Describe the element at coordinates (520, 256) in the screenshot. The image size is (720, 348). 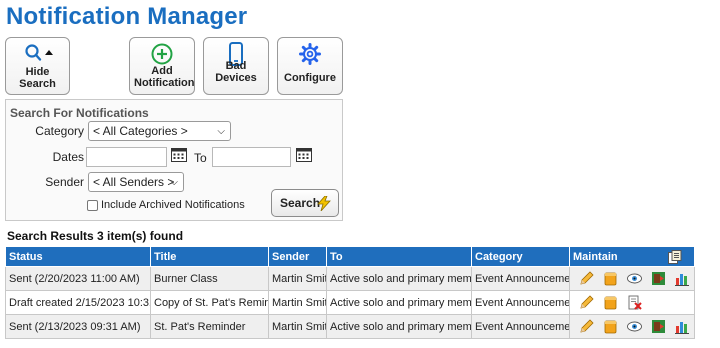
I see `column-header-category: Category` at that location.